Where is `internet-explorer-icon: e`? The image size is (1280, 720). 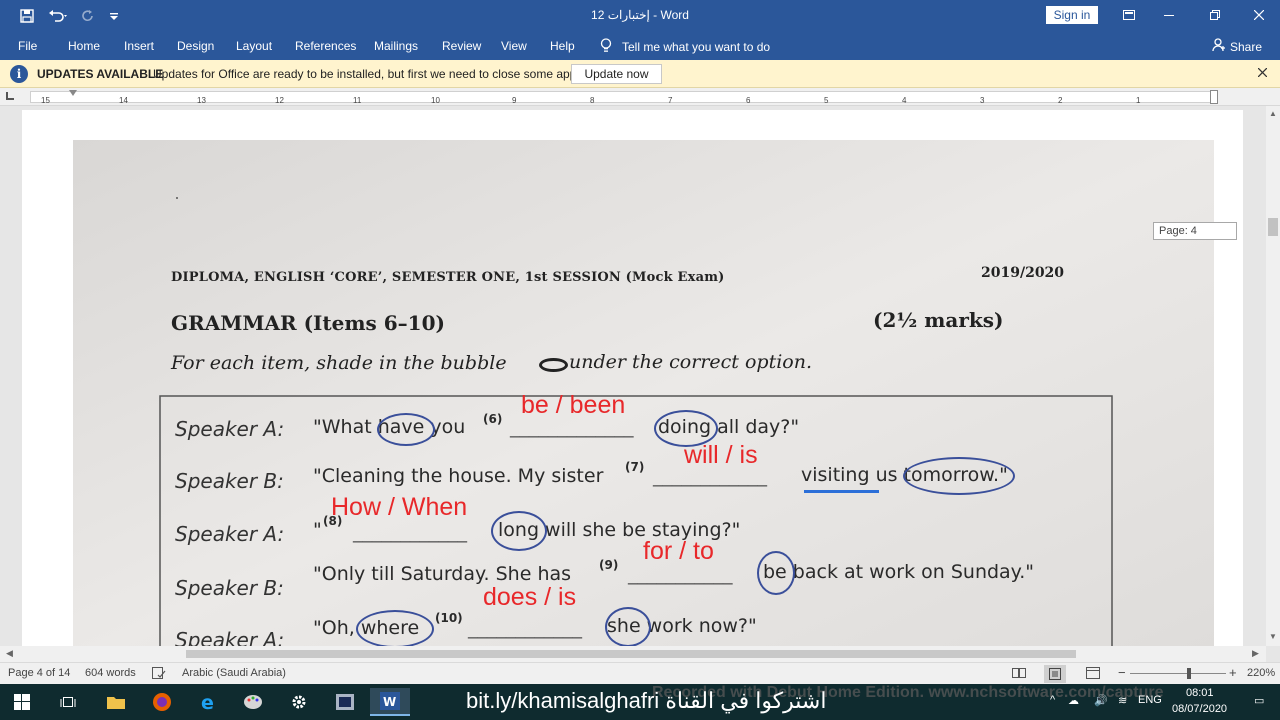 internet-explorer-icon: e is located at coordinates (208, 702).